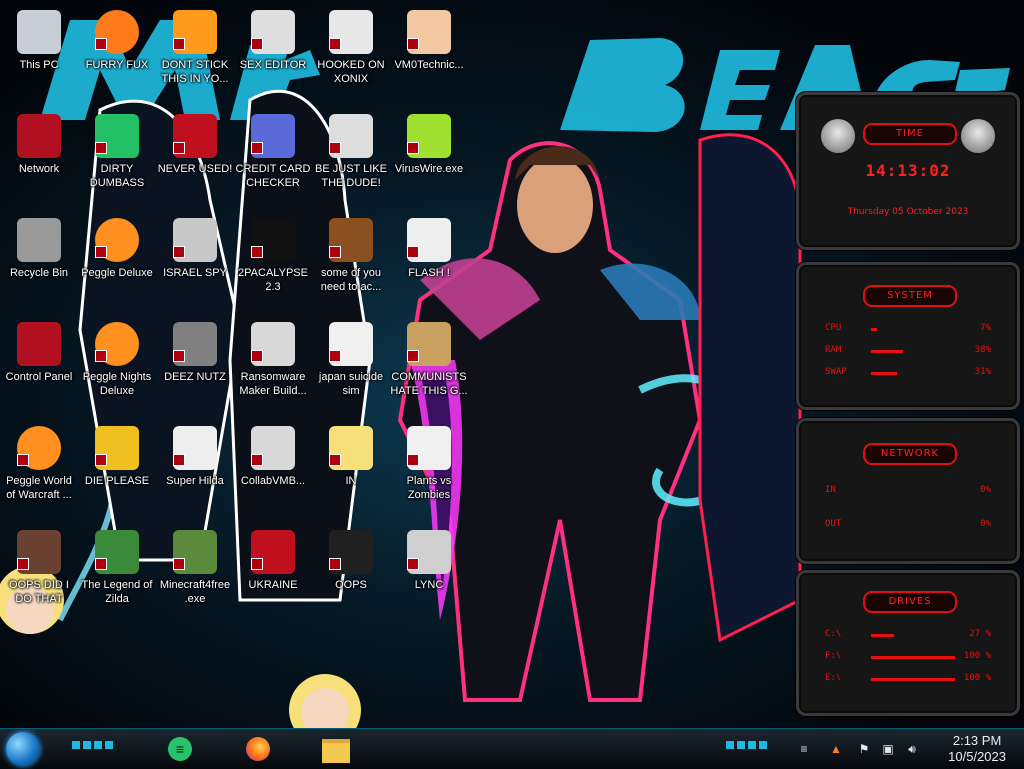 The width and height of the screenshot is (1024, 769). I want to click on time-widget-date: Thursday 05 October 2023, so click(908, 212).